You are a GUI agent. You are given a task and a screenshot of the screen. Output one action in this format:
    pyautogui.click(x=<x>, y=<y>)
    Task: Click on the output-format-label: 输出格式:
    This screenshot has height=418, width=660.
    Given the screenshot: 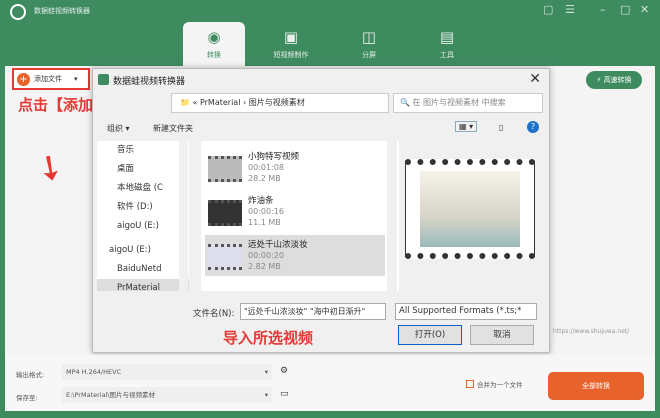 What is the action you would take?
    pyautogui.click(x=30, y=375)
    